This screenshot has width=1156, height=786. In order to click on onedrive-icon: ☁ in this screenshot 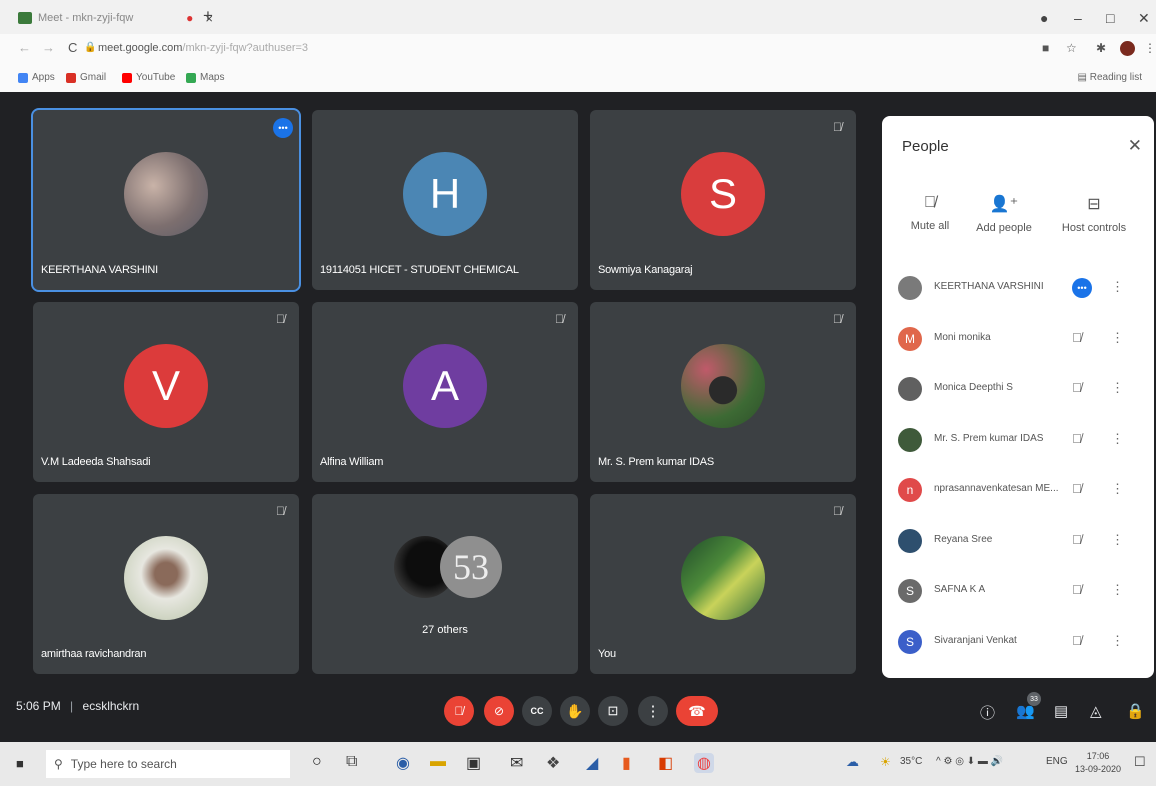, I will do `click(852, 762)`.